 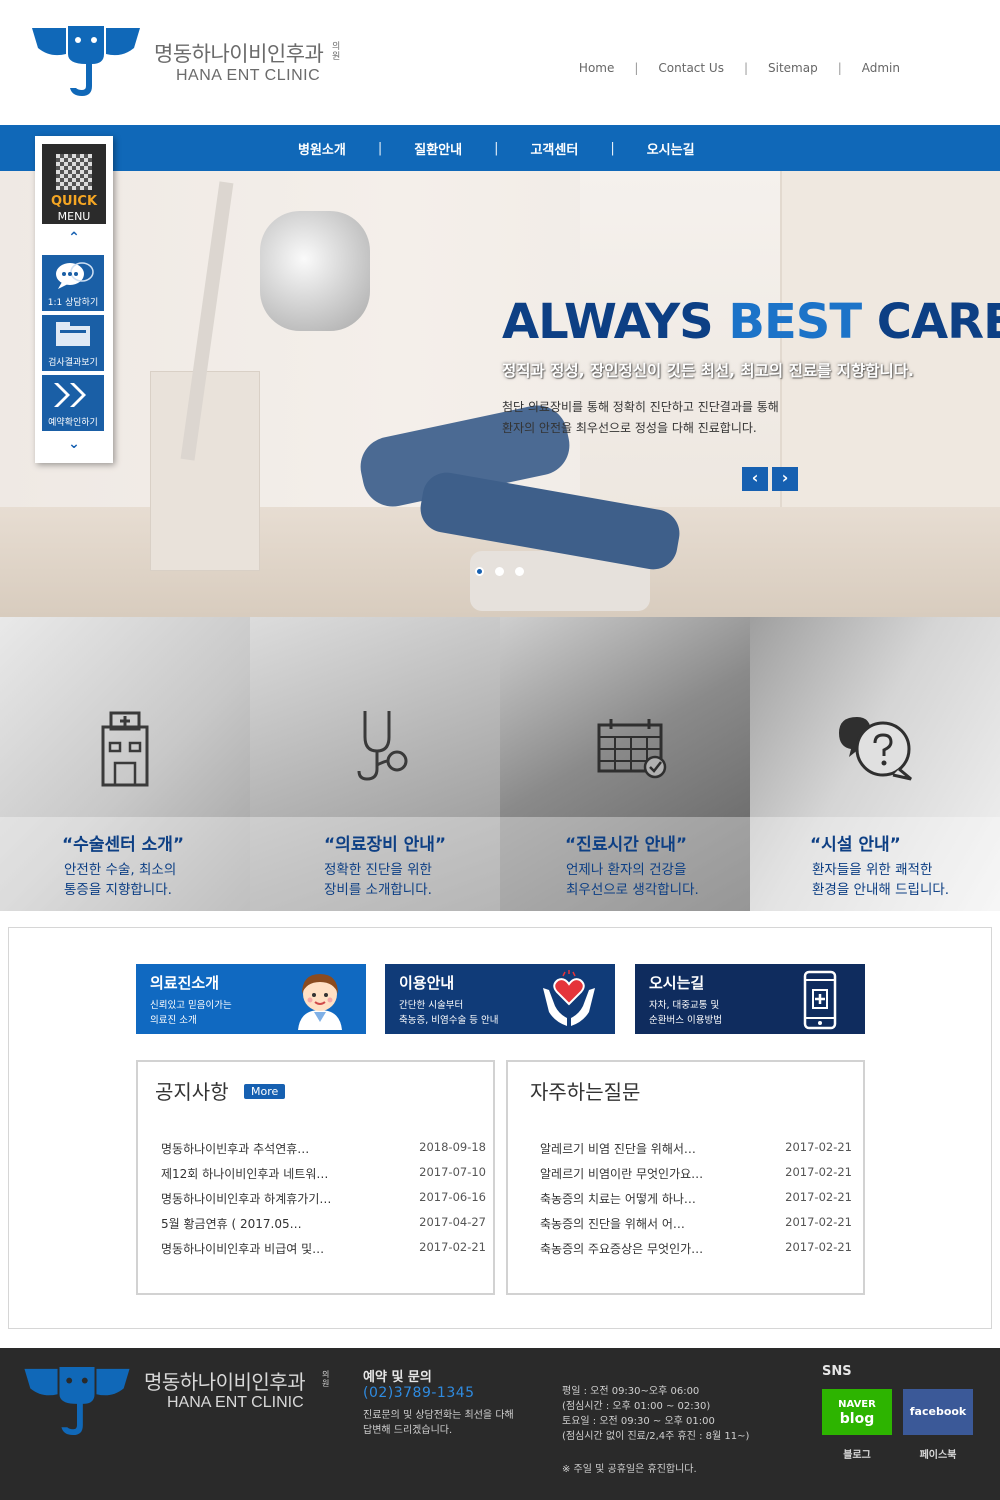 I want to click on slider-dot-active, so click(x=479, y=571).